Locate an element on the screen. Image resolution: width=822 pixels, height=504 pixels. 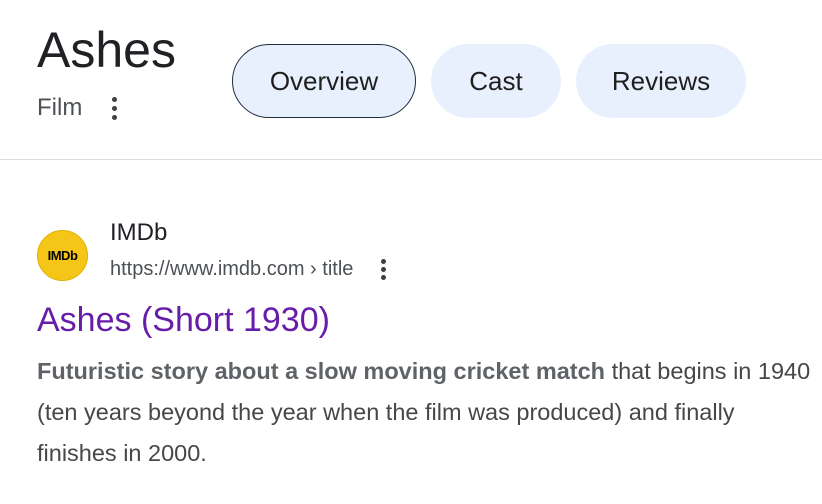
tab-cast-label: Cast is located at coordinates (496, 80).